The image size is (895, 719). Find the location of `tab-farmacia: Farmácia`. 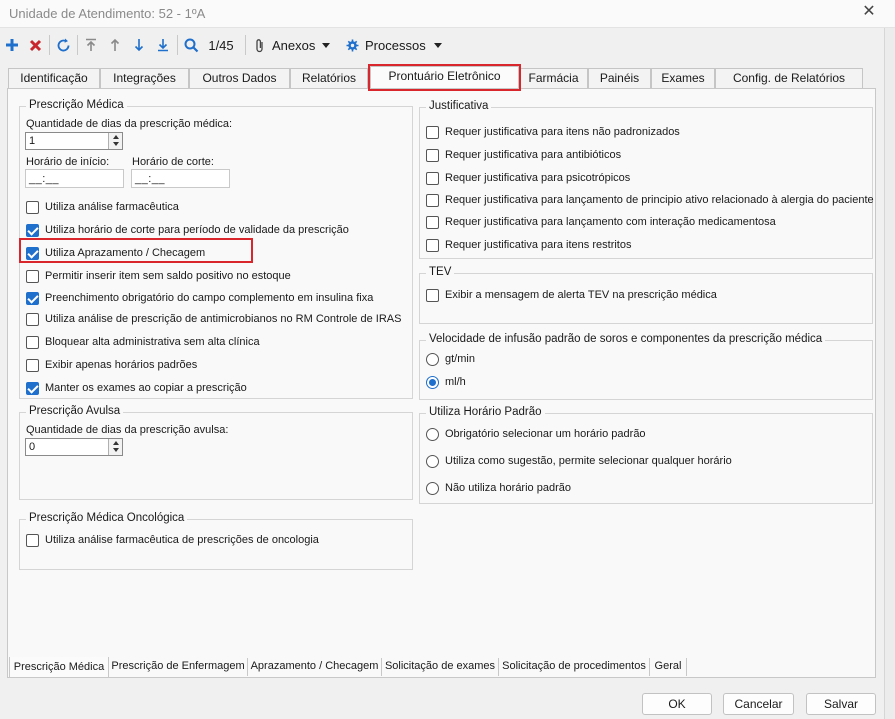

tab-farmacia: Farmácia is located at coordinates (553, 78).